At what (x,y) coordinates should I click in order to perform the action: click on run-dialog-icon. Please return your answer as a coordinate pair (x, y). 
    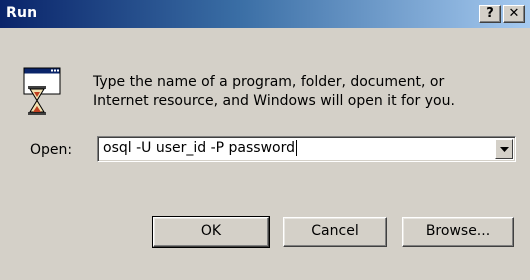
    Looking at the image, I should click on (42, 92).